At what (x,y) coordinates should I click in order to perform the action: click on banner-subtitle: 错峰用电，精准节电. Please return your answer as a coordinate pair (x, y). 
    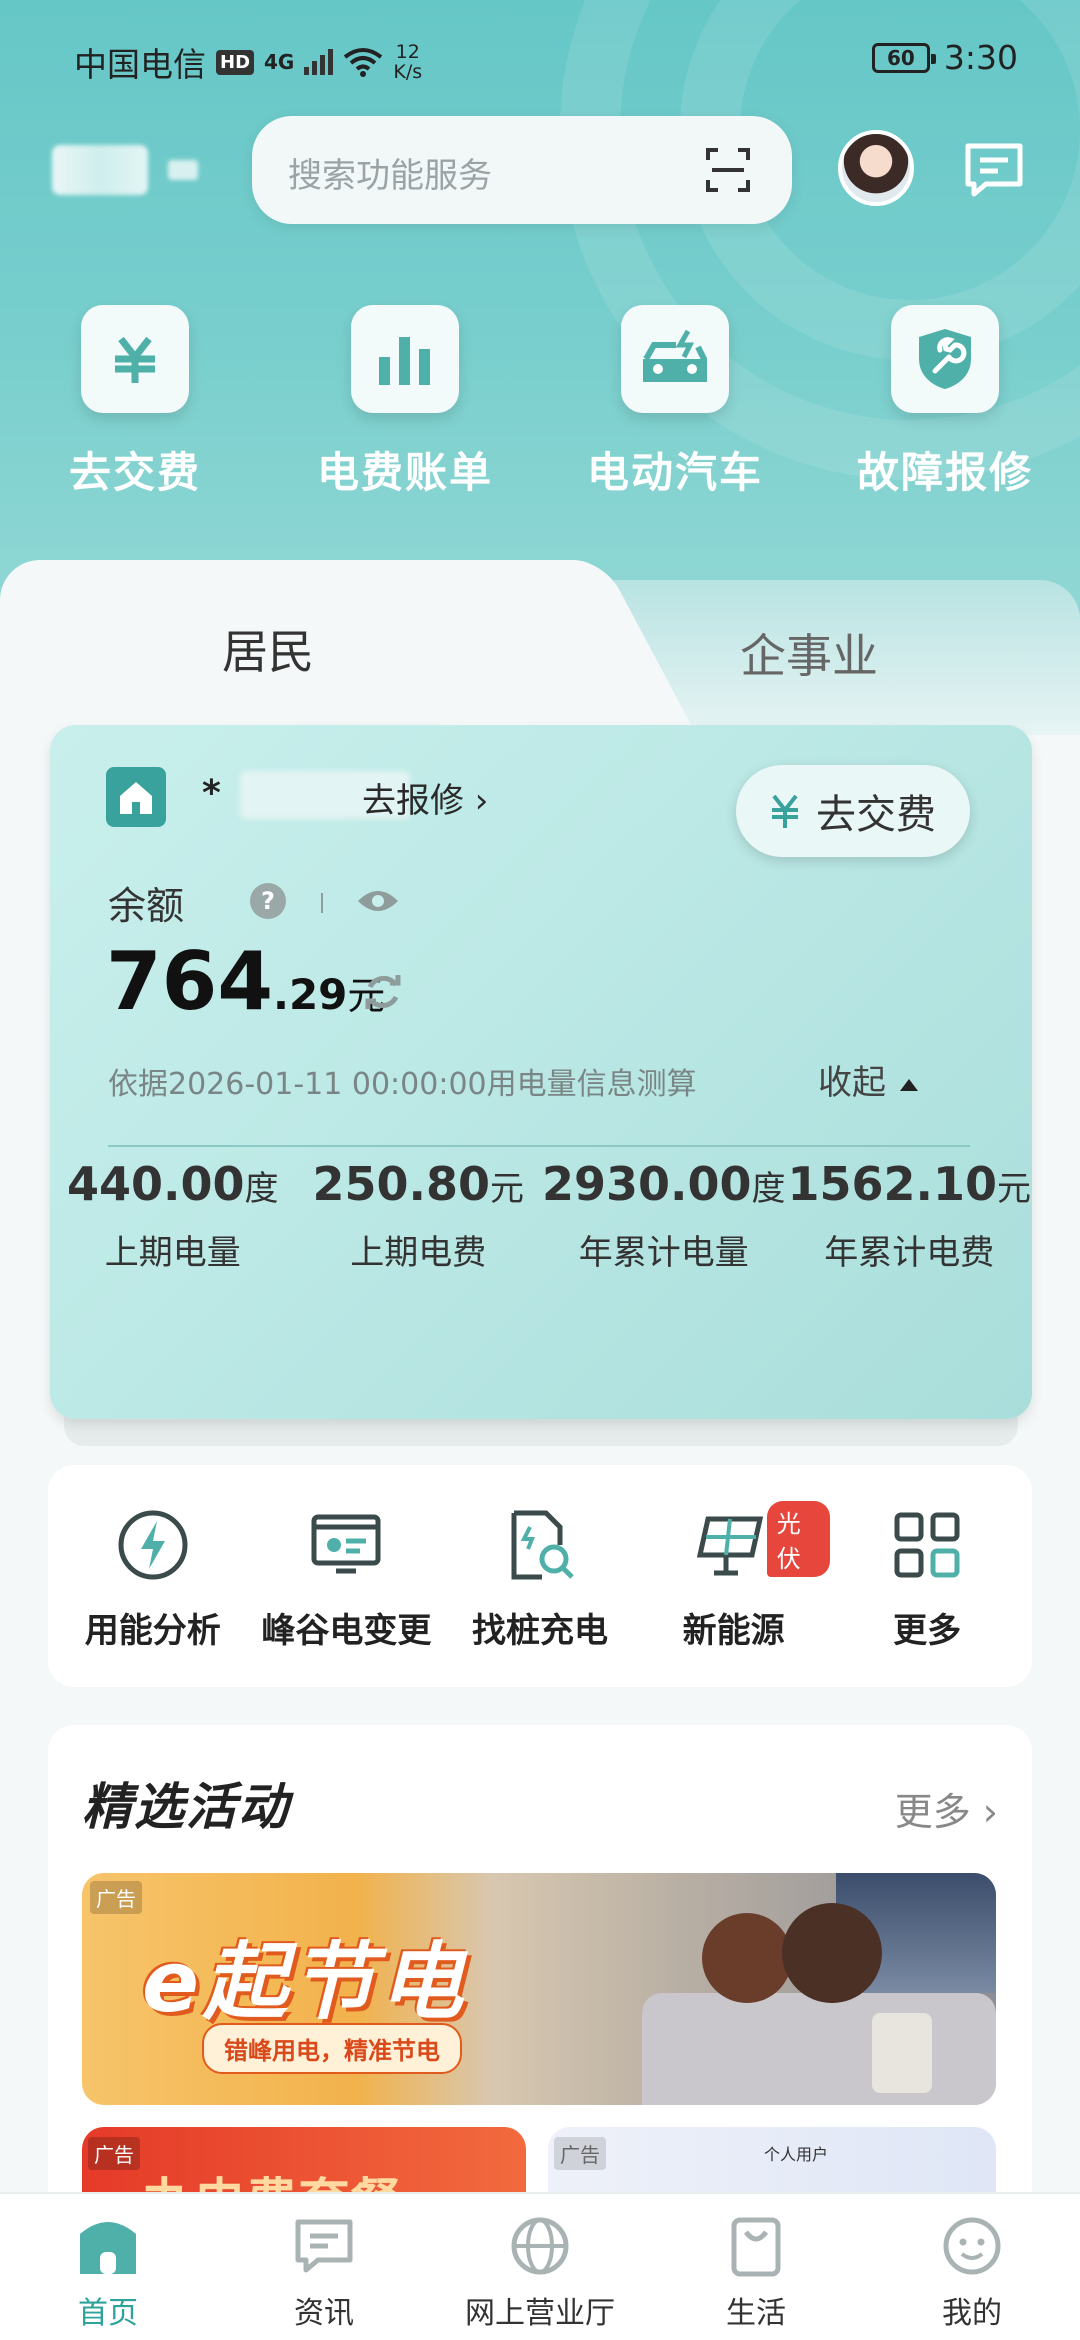
    Looking at the image, I should click on (332, 2048).